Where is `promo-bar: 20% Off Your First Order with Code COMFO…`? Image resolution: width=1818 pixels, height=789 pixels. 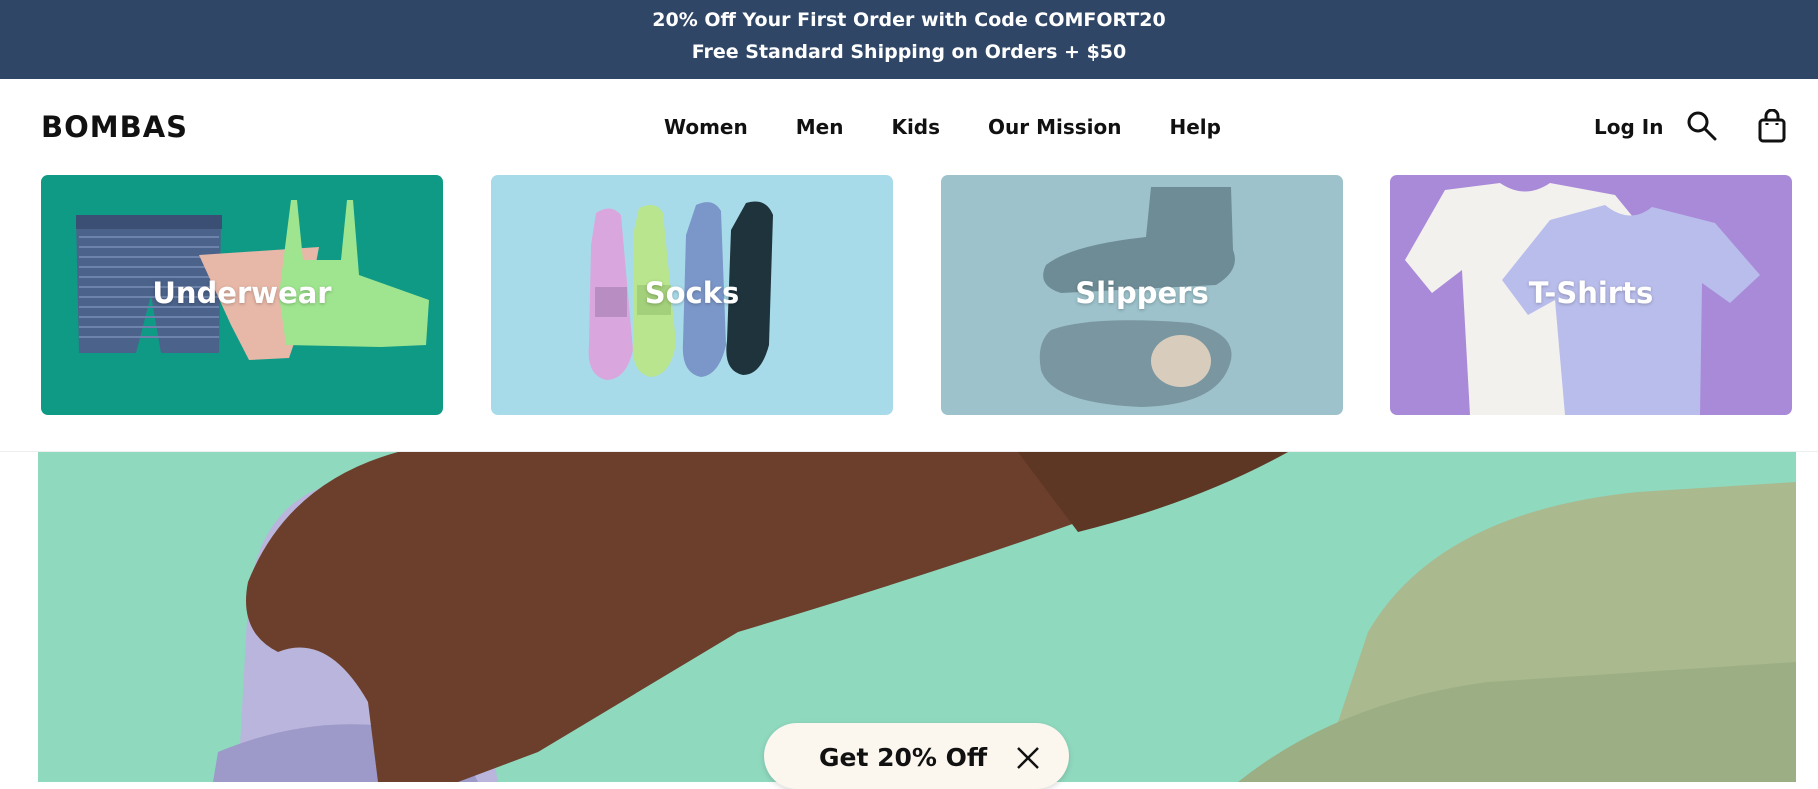
promo-bar: 20% Off Your First Order with Code COMFO… is located at coordinates (909, 39).